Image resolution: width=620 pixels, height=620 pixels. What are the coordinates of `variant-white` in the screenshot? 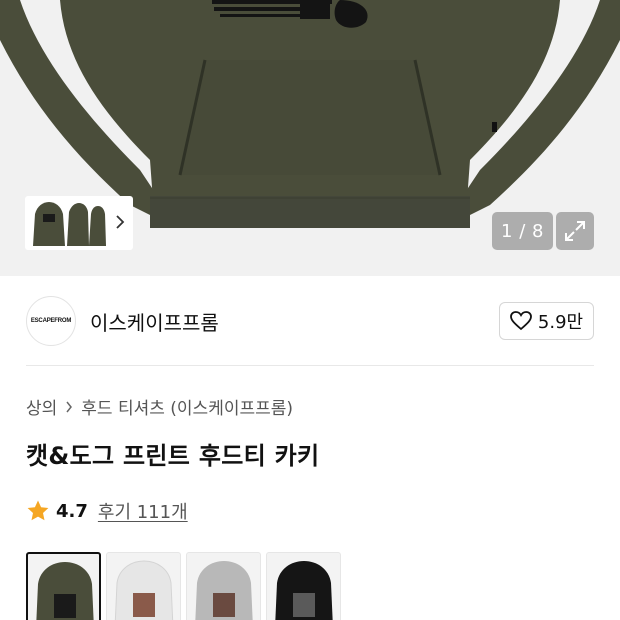 It's located at (143, 586).